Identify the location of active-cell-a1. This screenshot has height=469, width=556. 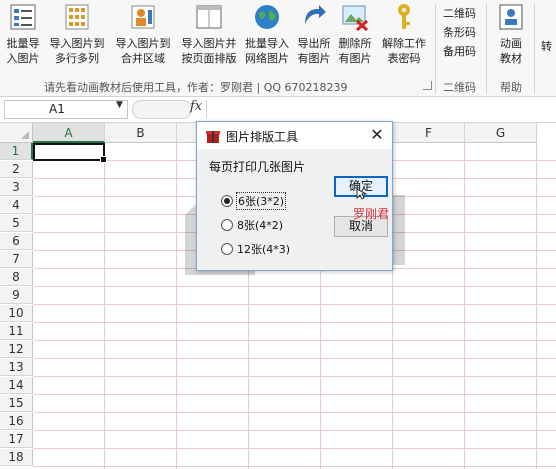
(70, 153).